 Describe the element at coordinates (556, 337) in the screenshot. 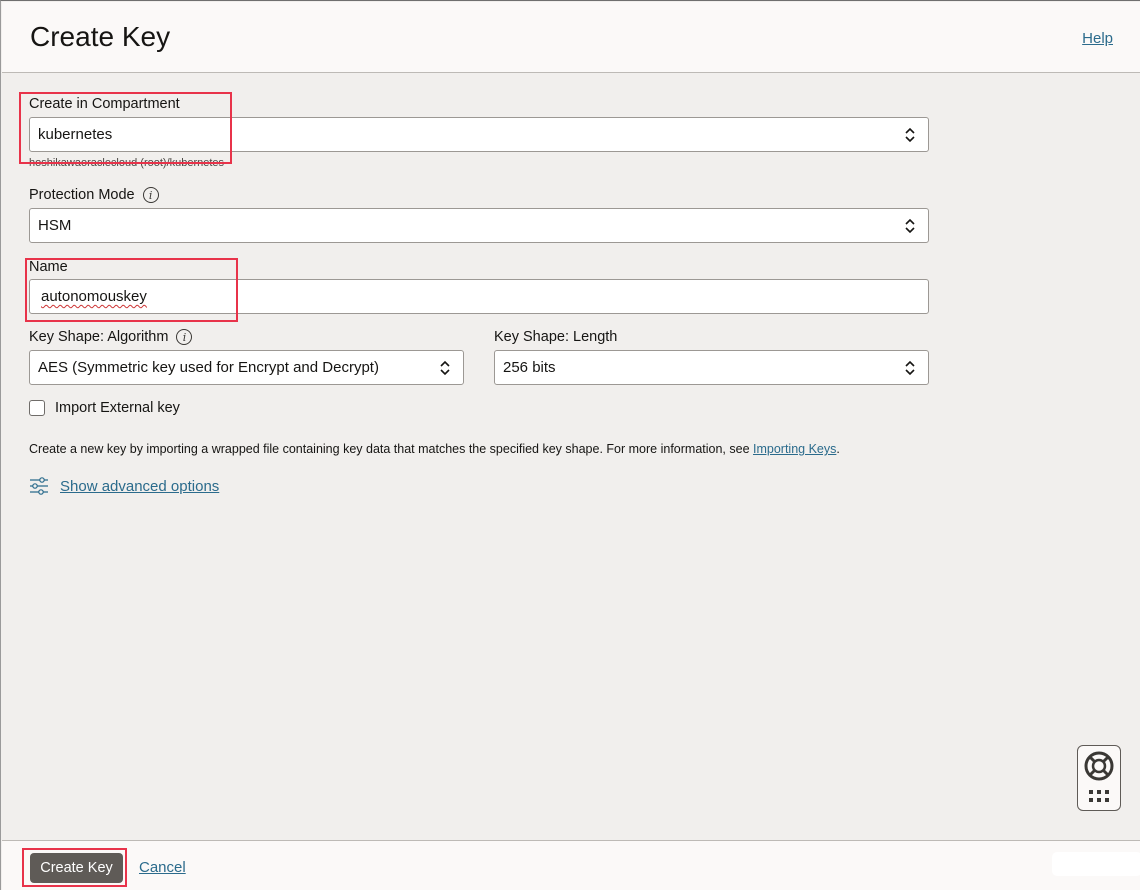

I see `length-label: Key Shape: Length` at that location.